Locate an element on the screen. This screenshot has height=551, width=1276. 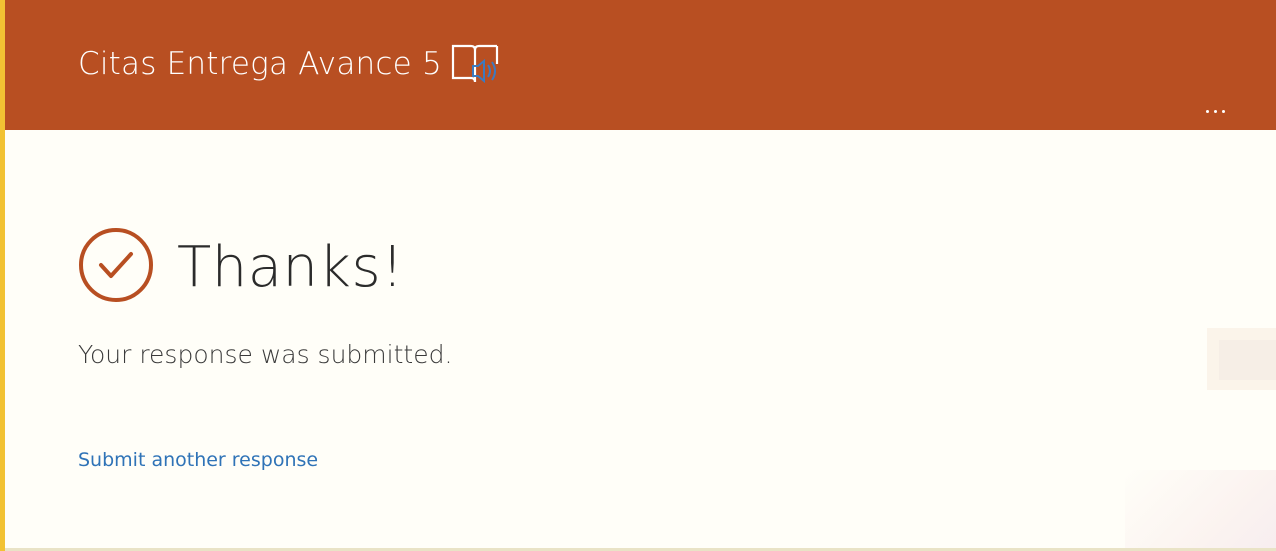
immersive-reader-button is located at coordinates (476, 65).